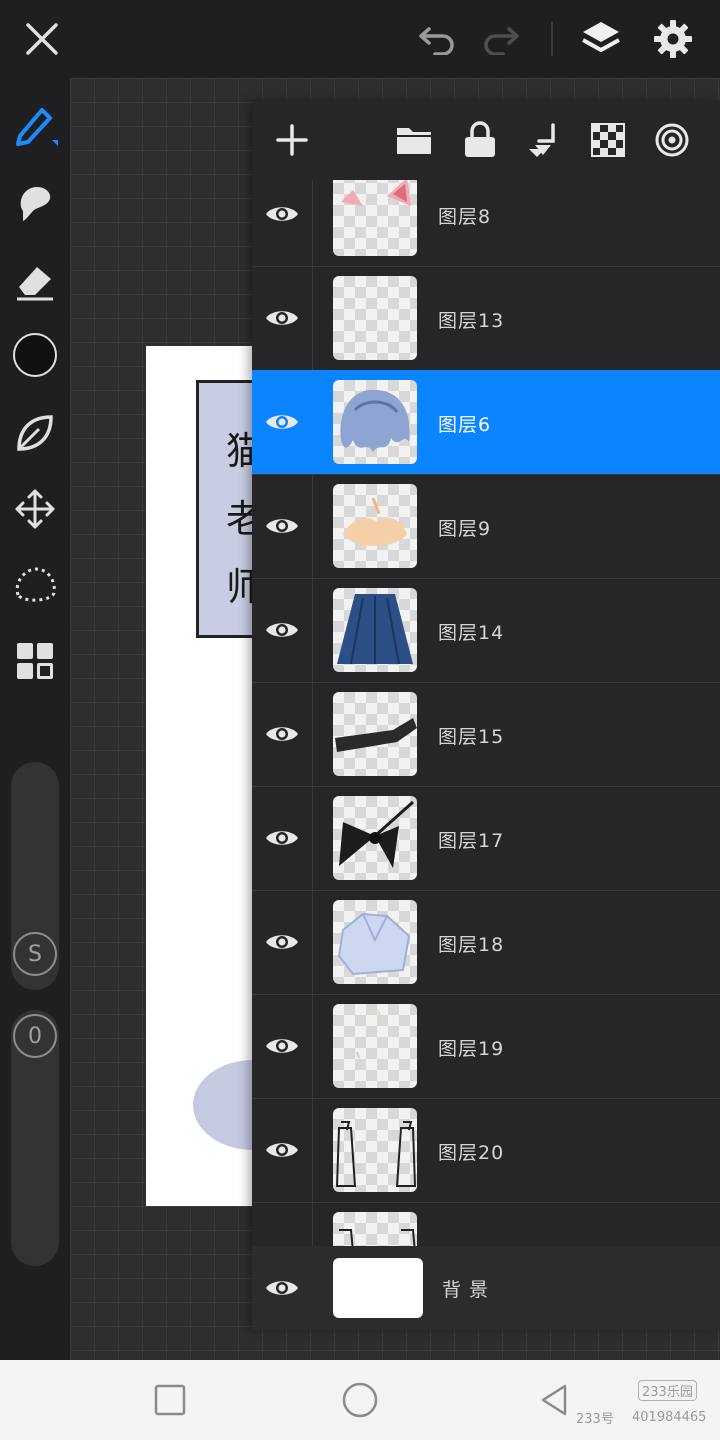 The width and height of the screenshot is (720, 1440). What do you see at coordinates (471, 945) in the screenshot?
I see `layer-name: 图层18` at bounding box center [471, 945].